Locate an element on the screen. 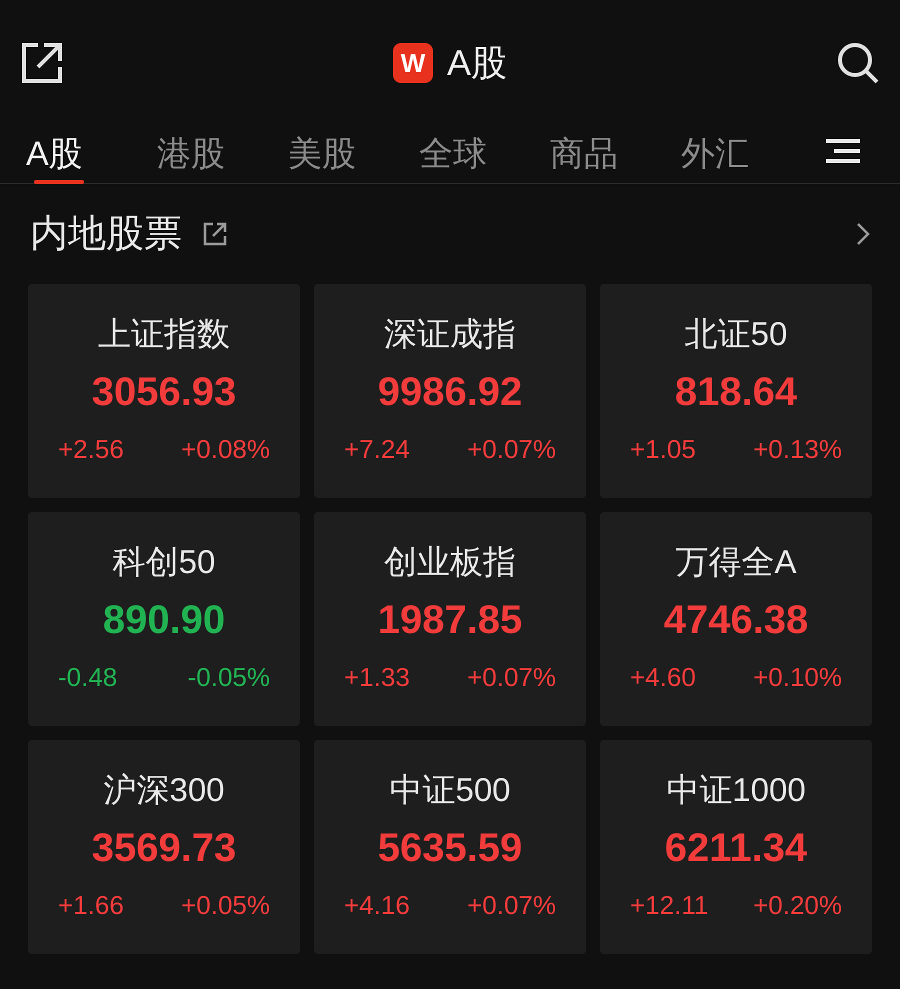  index-card: 北证50 818.64 +1.05 +0.13% is located at coordinates (736, 391).